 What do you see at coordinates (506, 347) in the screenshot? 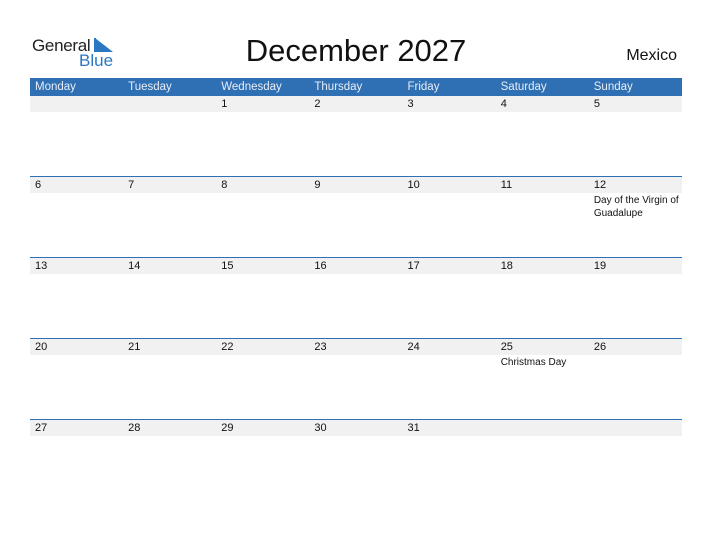
I see `day-number: 25` at bounding box center [506, 347].